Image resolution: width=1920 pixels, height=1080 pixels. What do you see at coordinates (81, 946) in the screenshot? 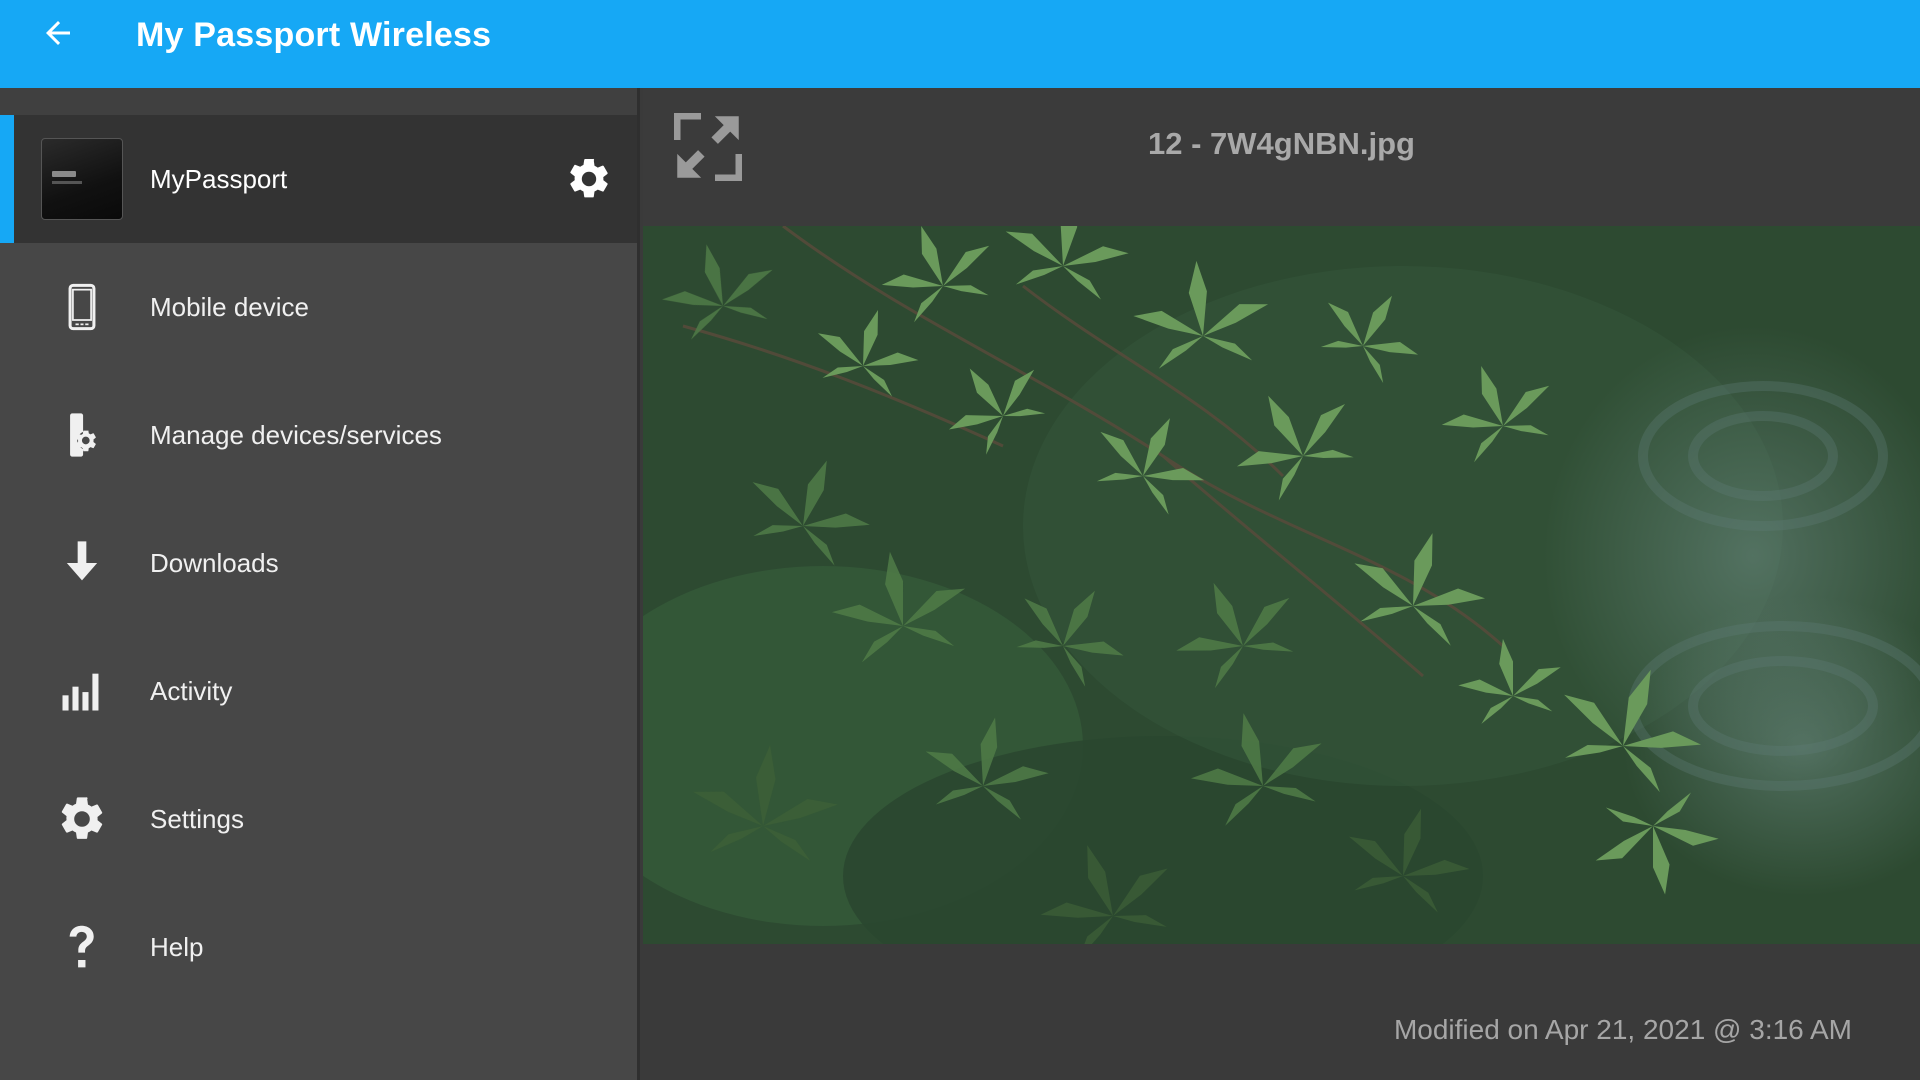
I see `question-mark-icon` at bounding box center [81, 946].